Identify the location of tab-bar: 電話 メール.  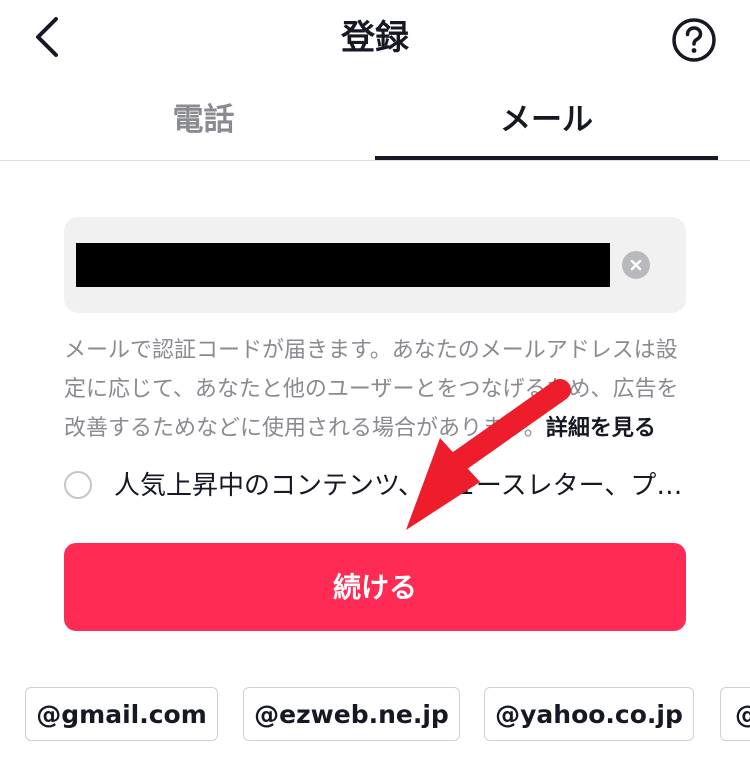
(375, 120).